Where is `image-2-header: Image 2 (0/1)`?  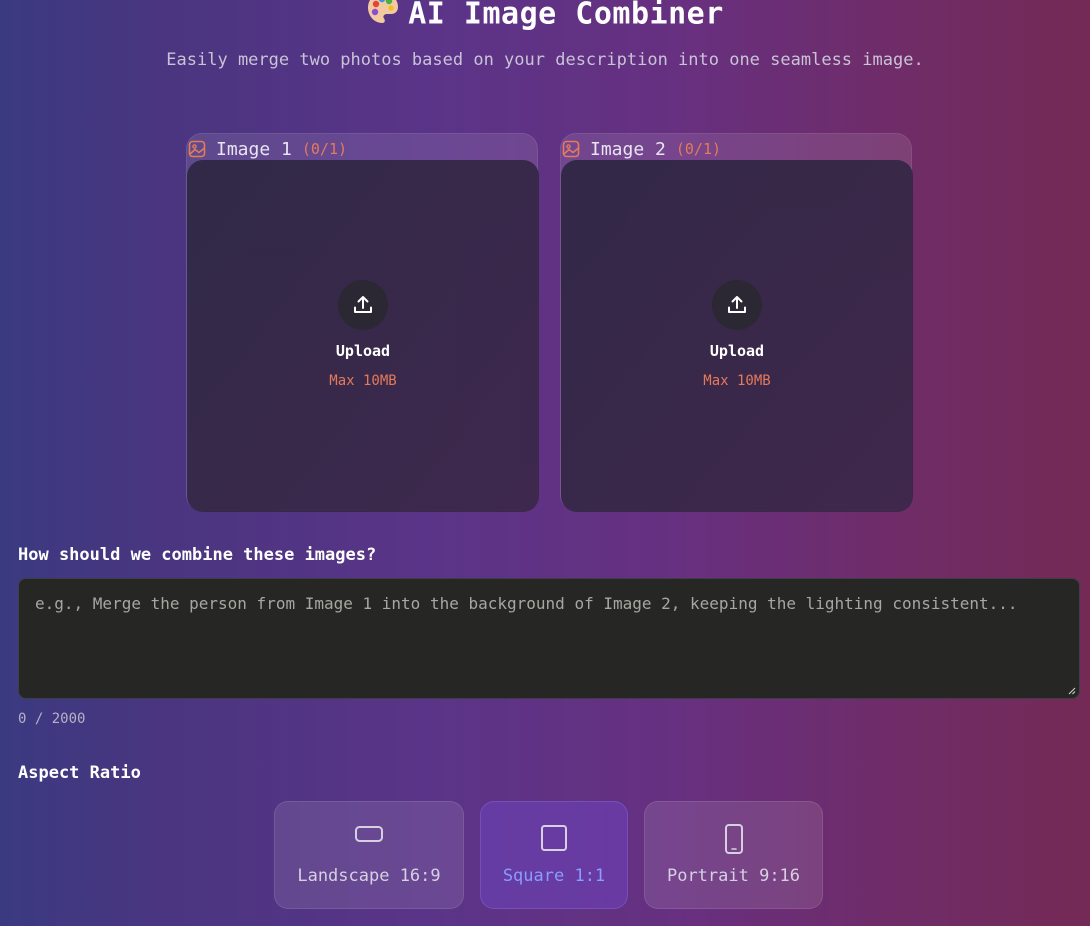 image-2-header: Image 2 (0/1) is located at coordinates (641, 149).